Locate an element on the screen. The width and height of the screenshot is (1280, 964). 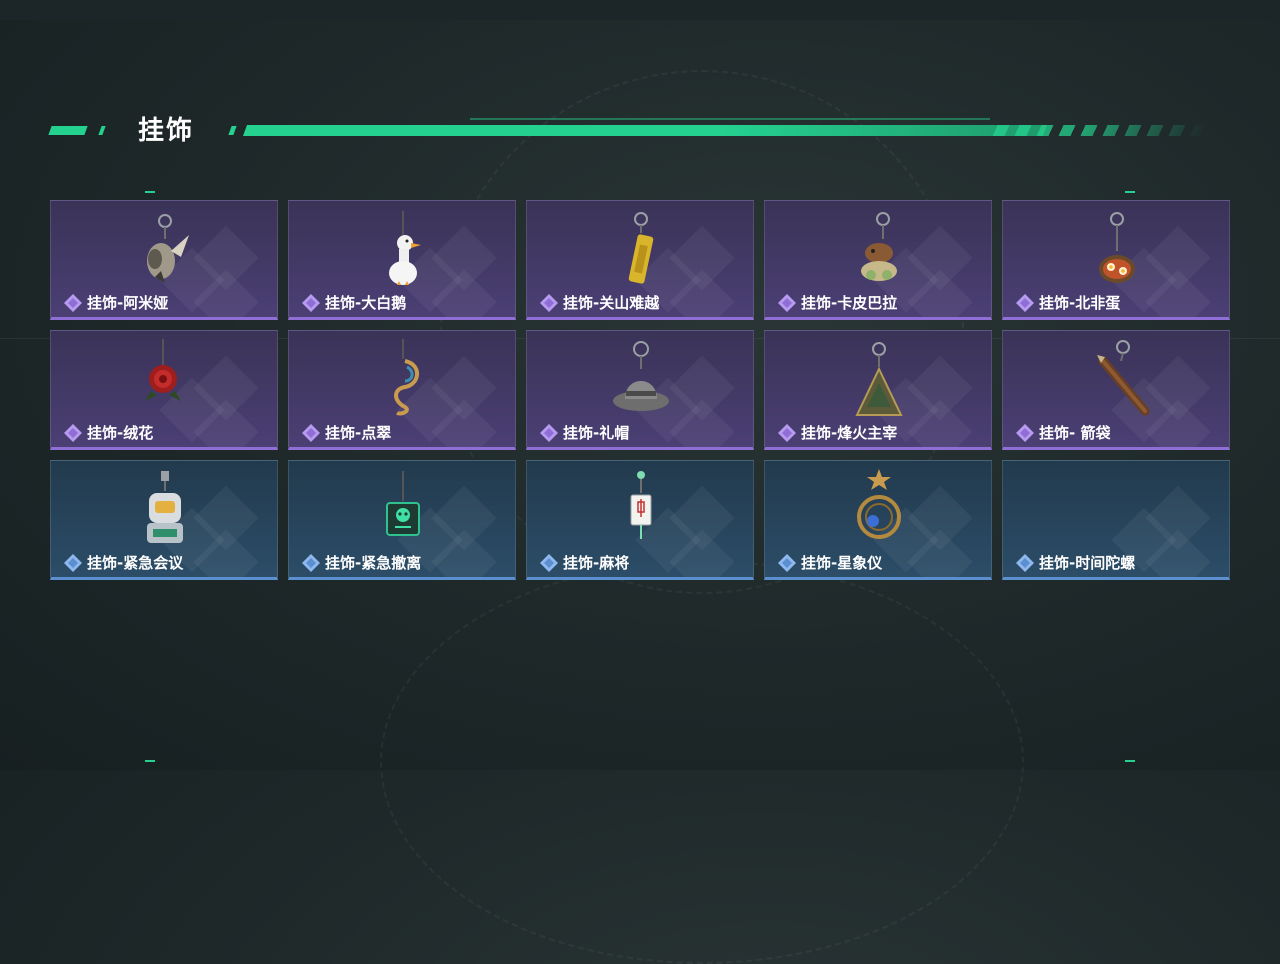
section-header: 挂饰 is located at coordinates (629, 128).